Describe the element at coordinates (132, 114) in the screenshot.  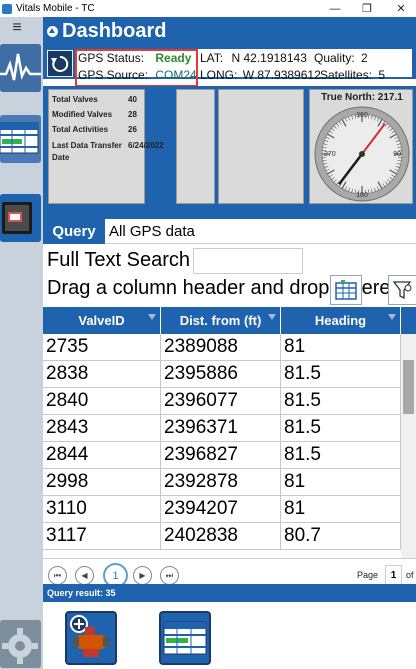
I see `stat-modified-valves-value: 28` at that location.